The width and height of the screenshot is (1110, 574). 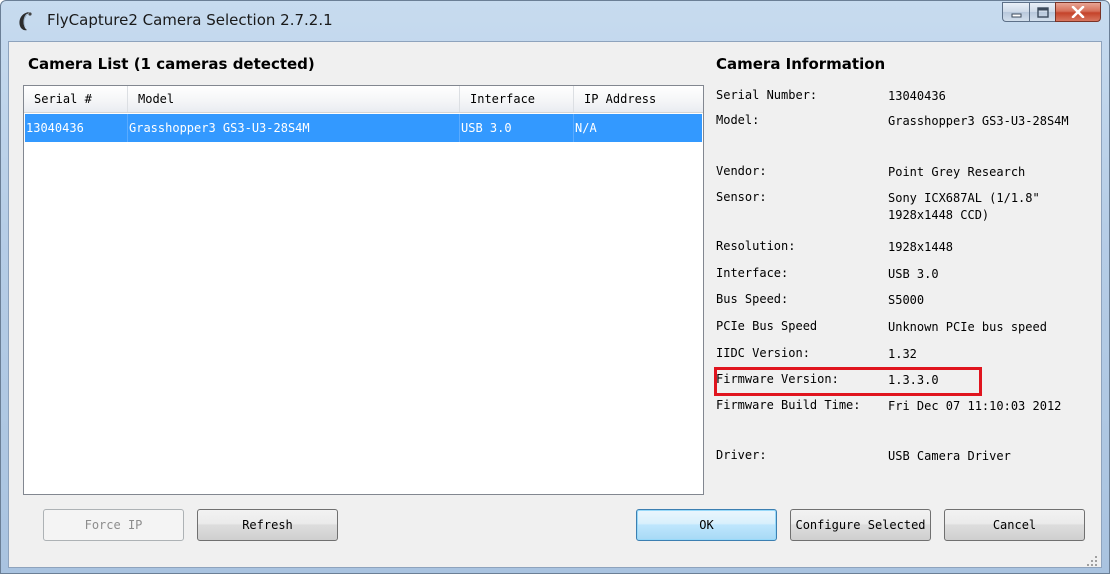 I want to click on info-value: S5000, so click(x=906, y=300).